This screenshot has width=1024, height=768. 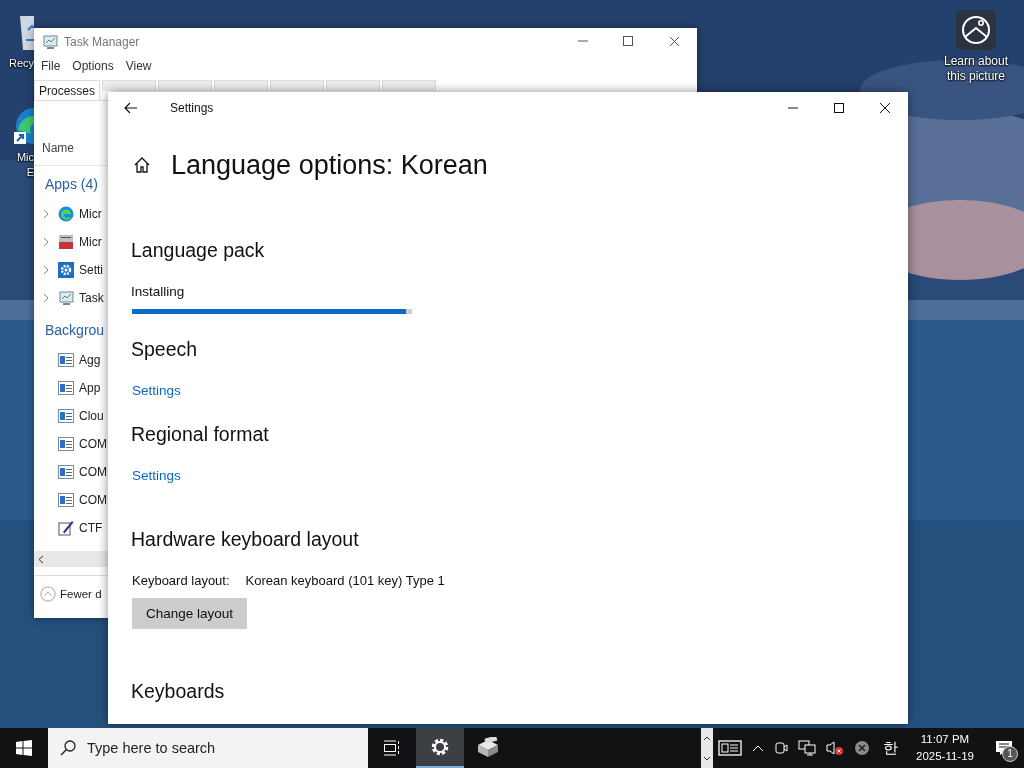 What do you see at coordinates (66, 528) in the screenshot?
I see `pen-icon` at bounding box center [66, 528].